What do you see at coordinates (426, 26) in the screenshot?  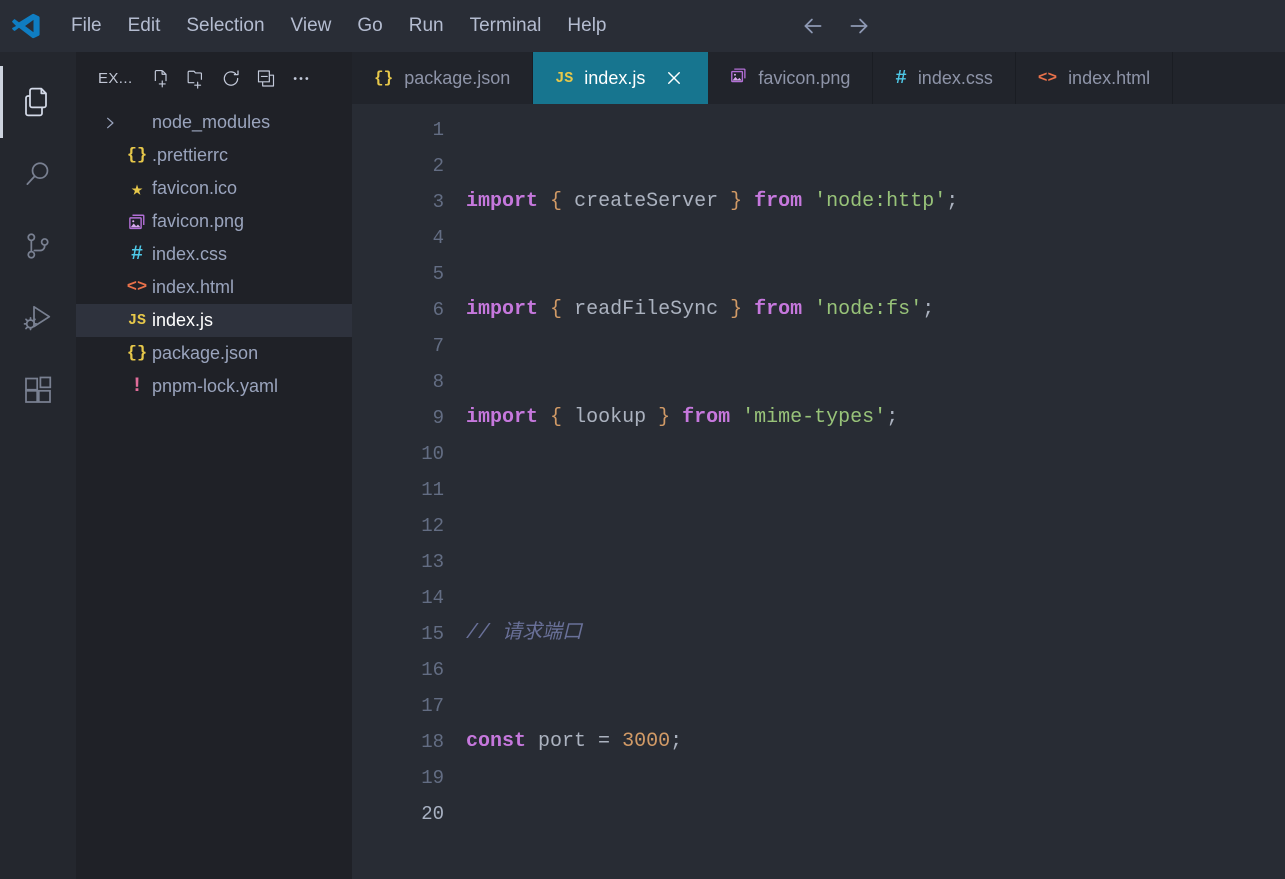 I see `menu-run: Run` at bounding box center [426, 26].